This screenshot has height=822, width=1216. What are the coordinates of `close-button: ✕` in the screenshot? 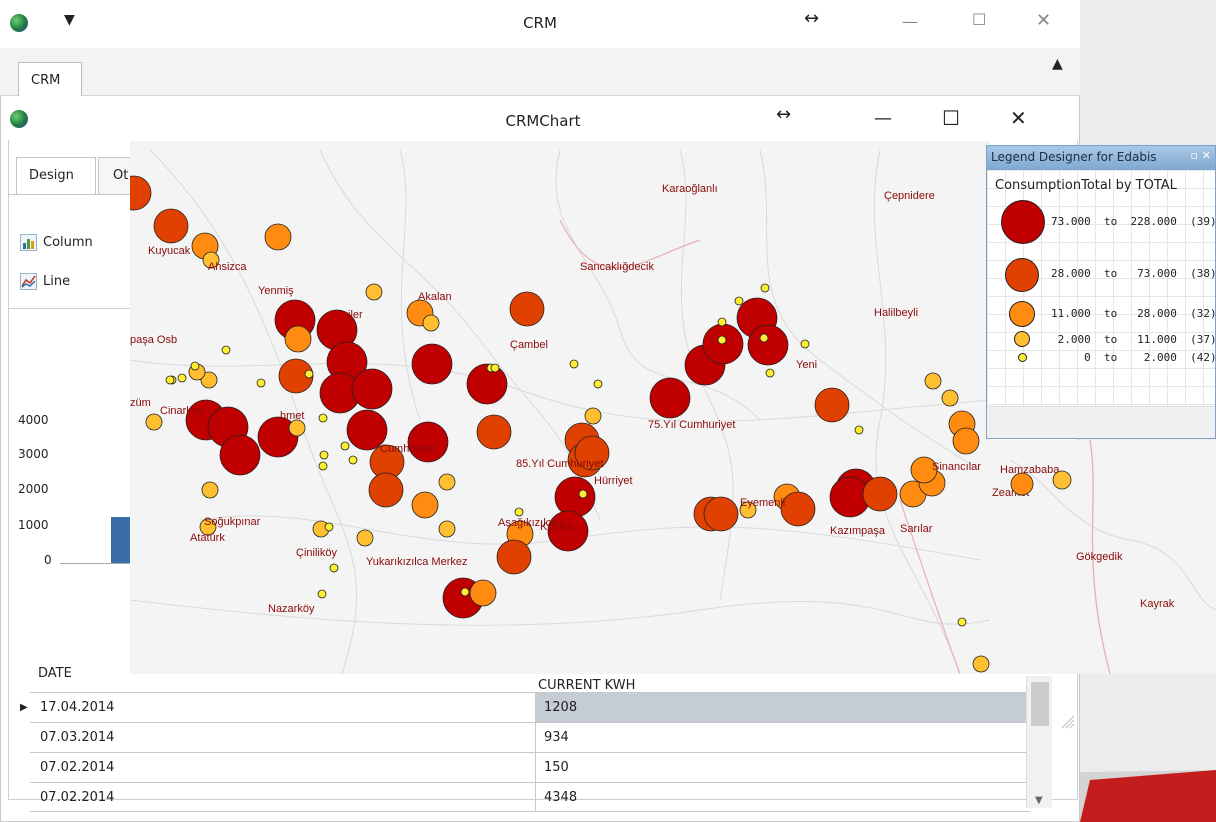 It's located at (1043, 20).